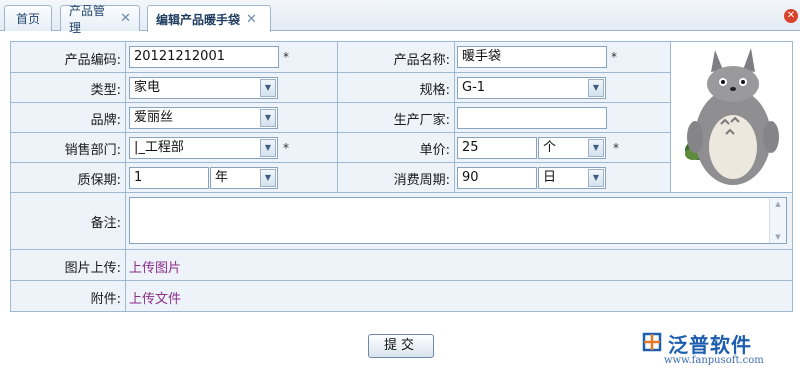  I want to click on product-name-label: 产品名称:, so click(421, 60).